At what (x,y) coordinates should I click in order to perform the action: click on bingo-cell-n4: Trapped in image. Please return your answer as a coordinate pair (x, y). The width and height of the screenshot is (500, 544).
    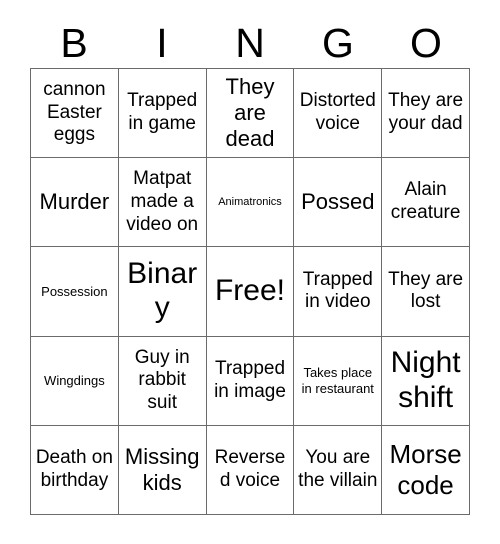
    Looking at the image, I should click on (250, 381).